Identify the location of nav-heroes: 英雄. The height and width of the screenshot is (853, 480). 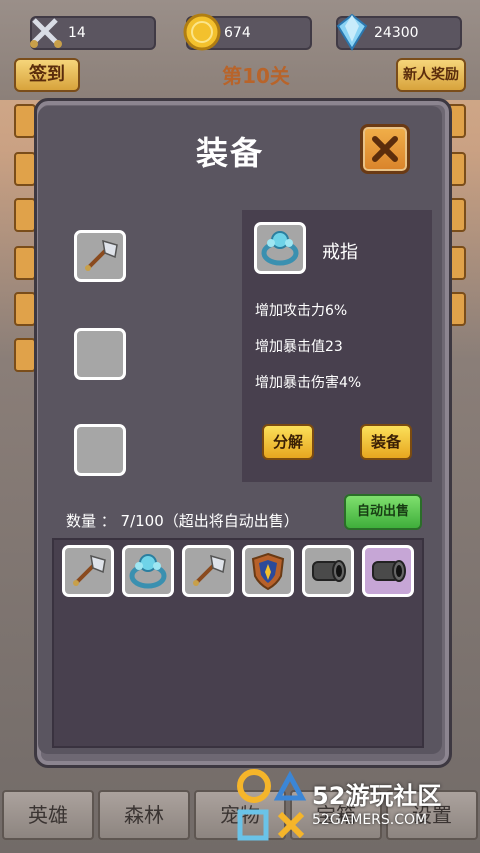
(48, 815).